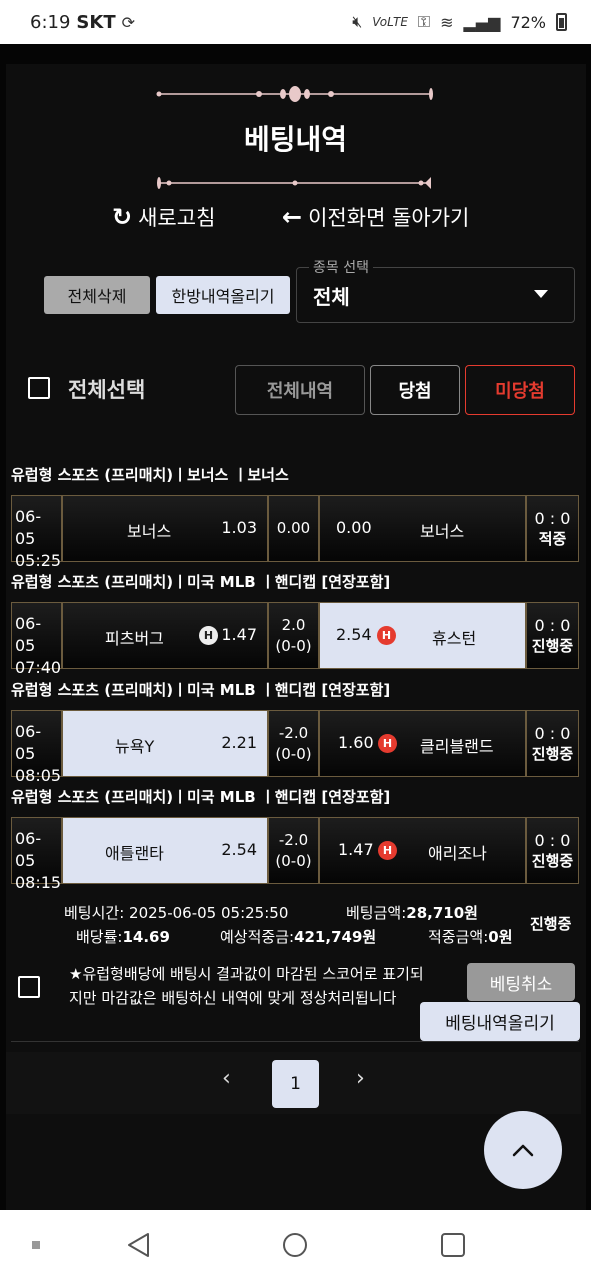  Describe the element at coordinates (122, 217) in the screenshot. I see `refresh-icon: ↻` at that location.